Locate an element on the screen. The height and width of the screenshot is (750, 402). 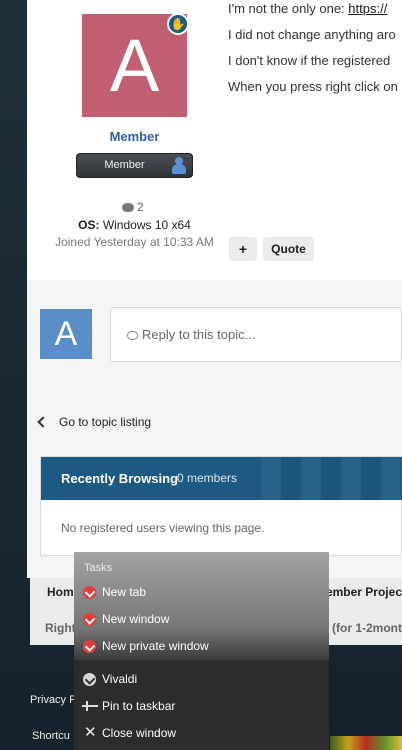
rank-title: Member is located at coordinates (124, 165).